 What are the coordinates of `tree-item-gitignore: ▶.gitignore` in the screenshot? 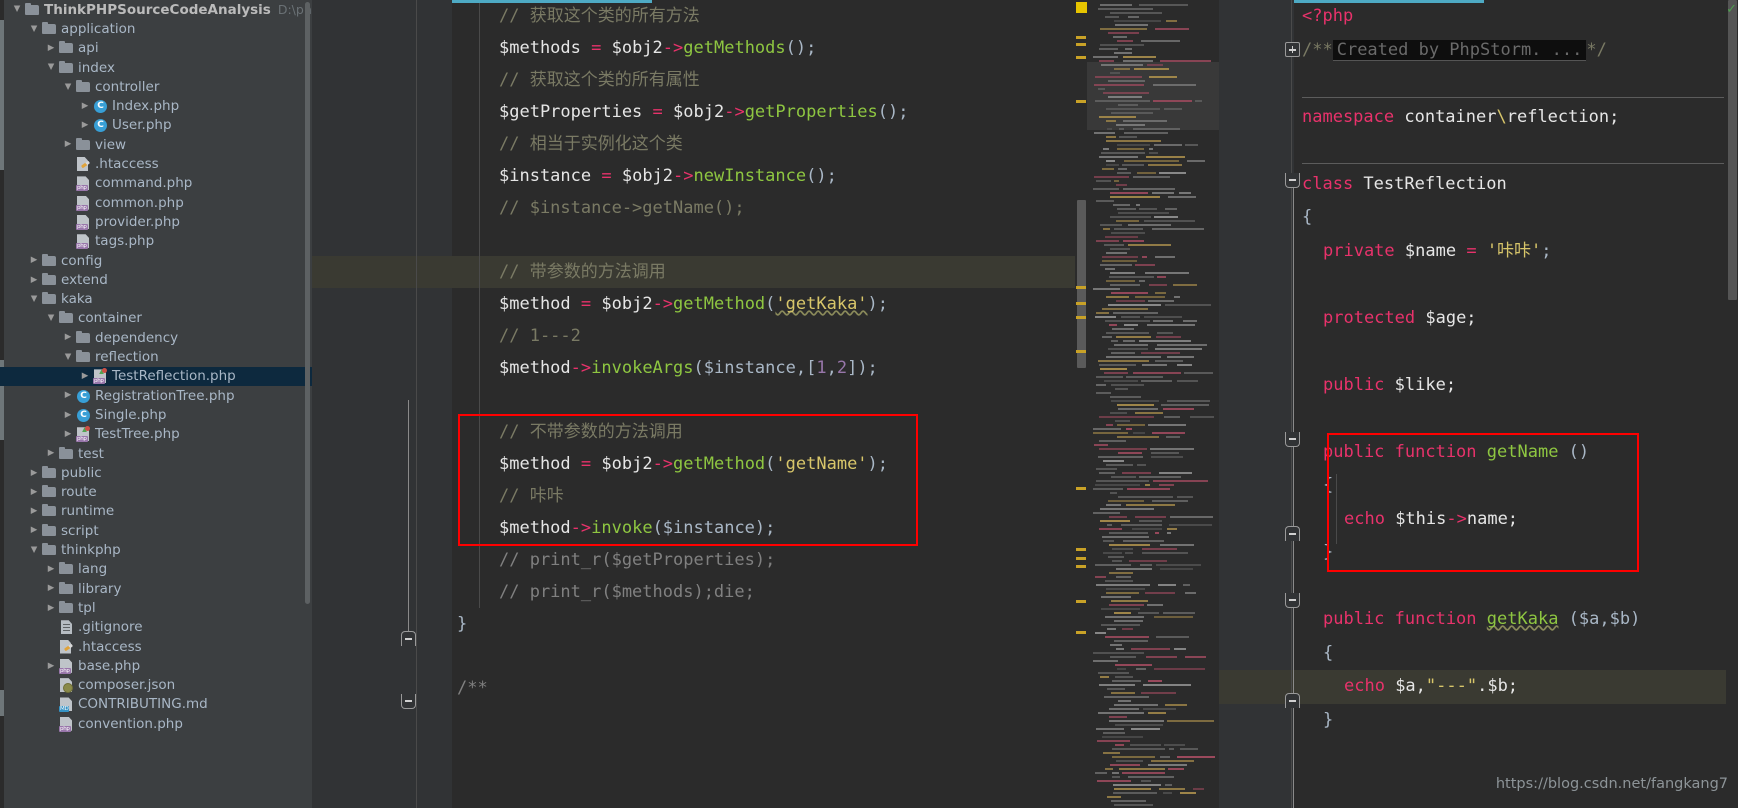 It's located at (156, 627).